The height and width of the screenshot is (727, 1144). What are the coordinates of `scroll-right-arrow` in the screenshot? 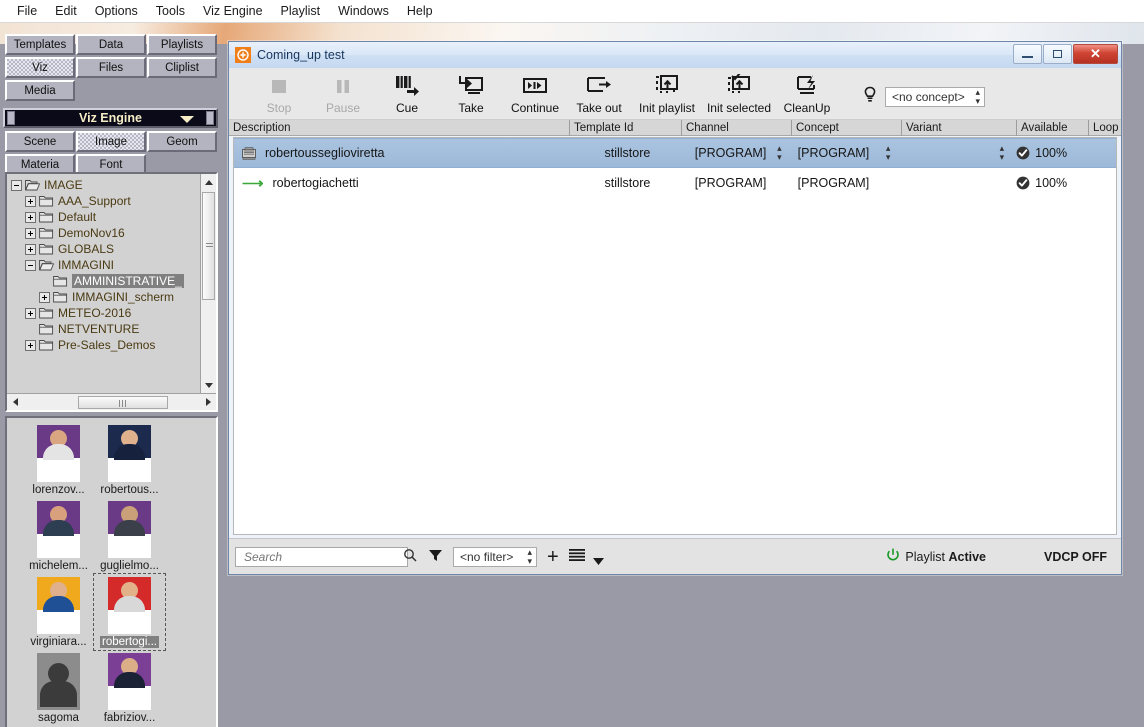 It's located at (208, 402).